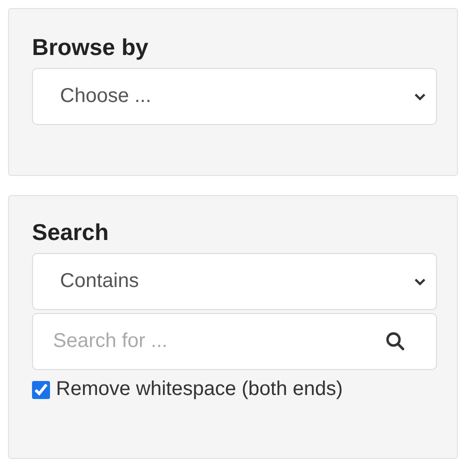 The width and height of the screenshot is (462, 462). Describe the element at coordinates (395, 341) in the screenshot. I see `search-icon` at that location.